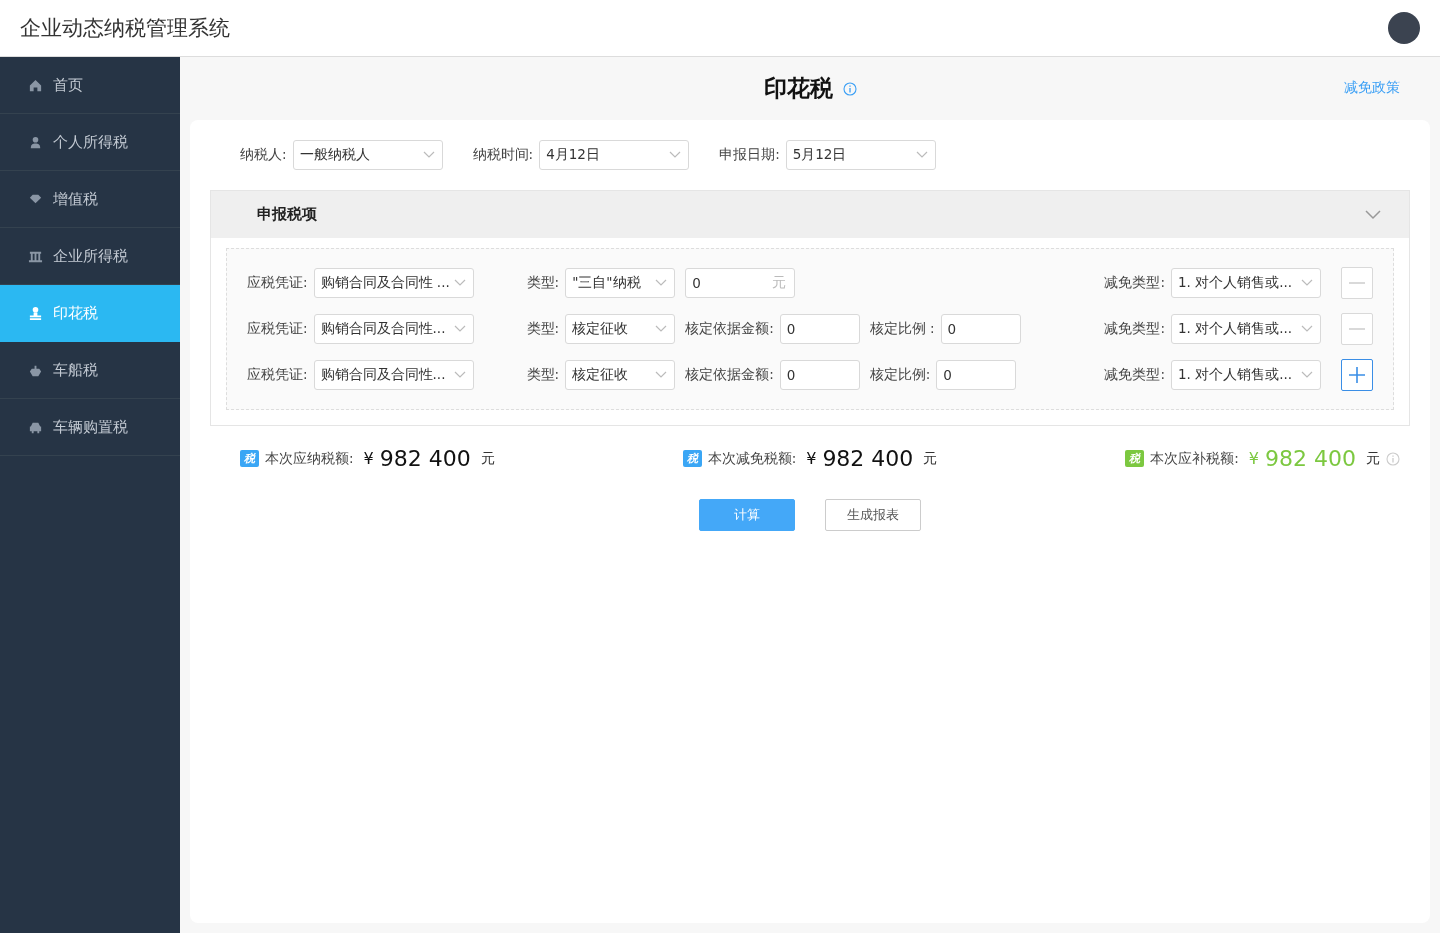  What do you see at coordinates (503, 155) in the screenshot?
I see `field-label: 纳税时间:` at bounding box center [503, 155].